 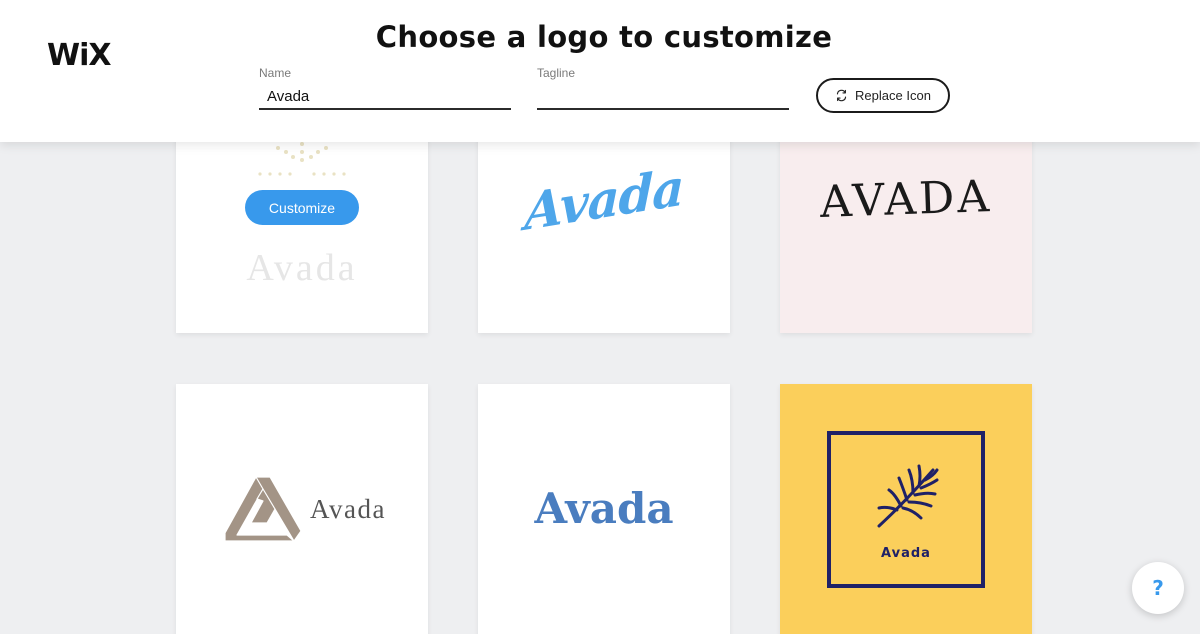 What do you see at coordinates (1158, 588) in the screenshot?
I see `help-button: ?` at bounding box center [1158, 588].